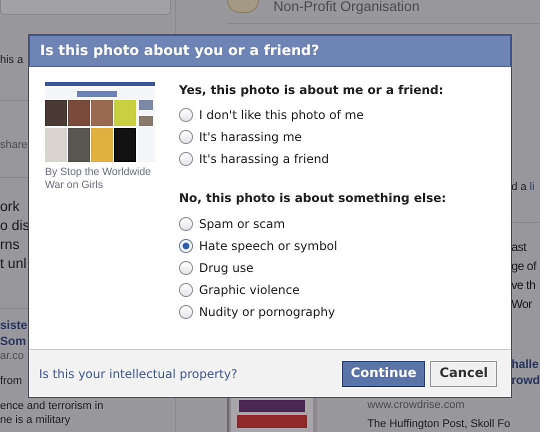 The width and height of the screenshot is (540, 432). What do you see at coordinates (249, 290) in the screenshot?
I see `option-label: Graphic violence` at bounding box center [249, 290].